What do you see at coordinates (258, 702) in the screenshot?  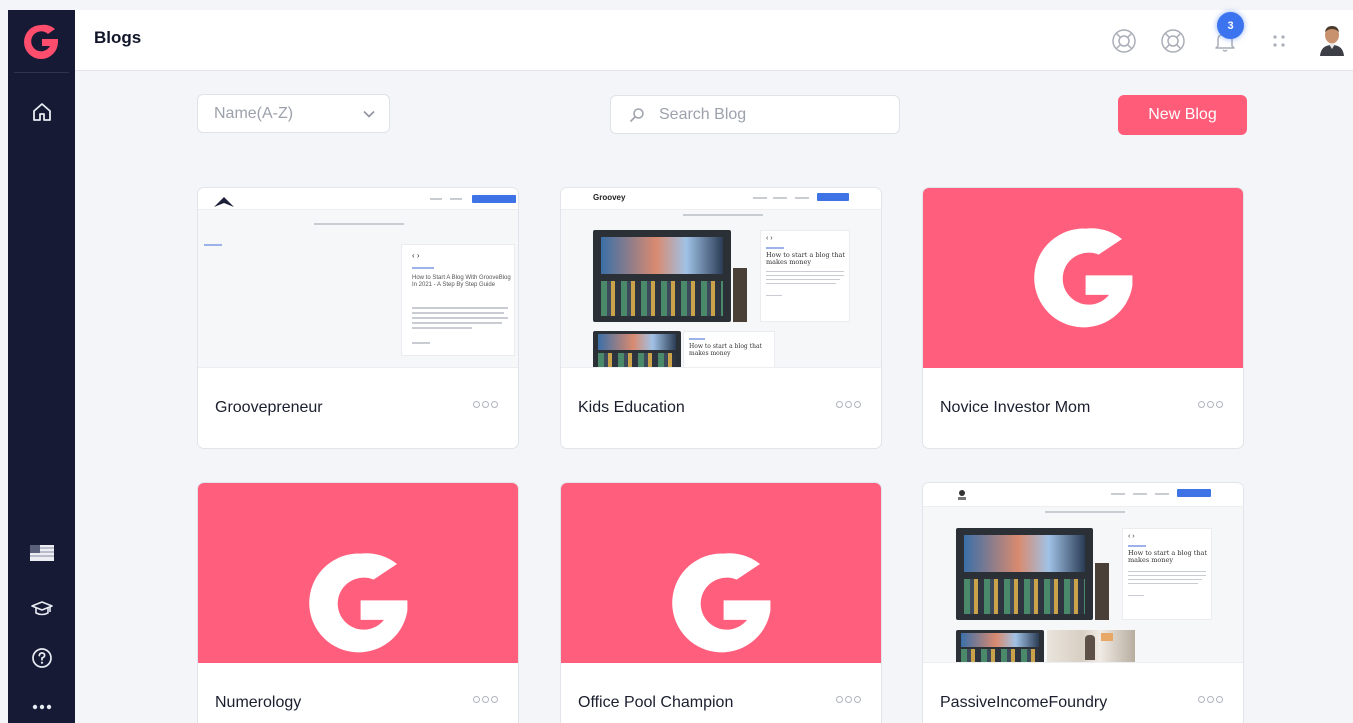 I see `blog-card-title: Numerology` at bounding box center [258, 702].